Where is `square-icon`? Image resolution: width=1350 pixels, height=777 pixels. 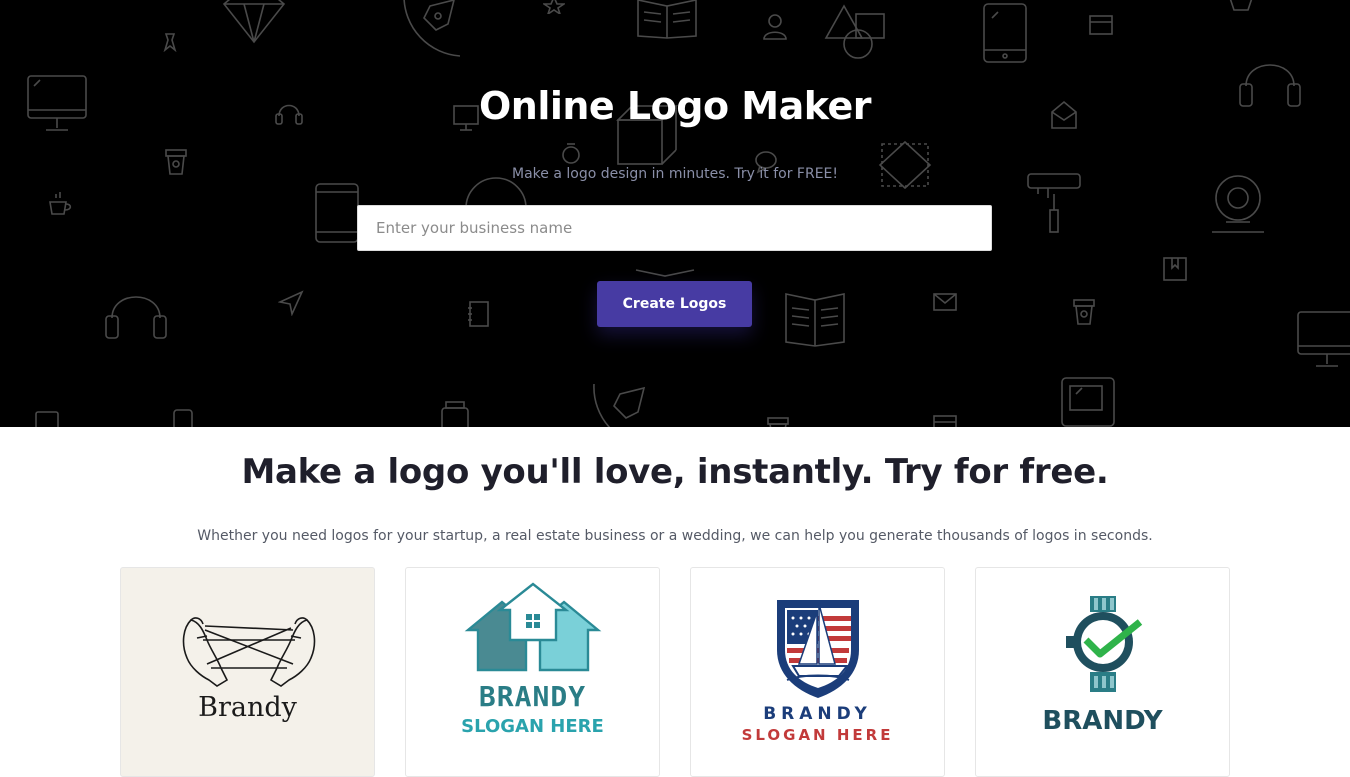
square-icon is located at coordinates (47, 419).